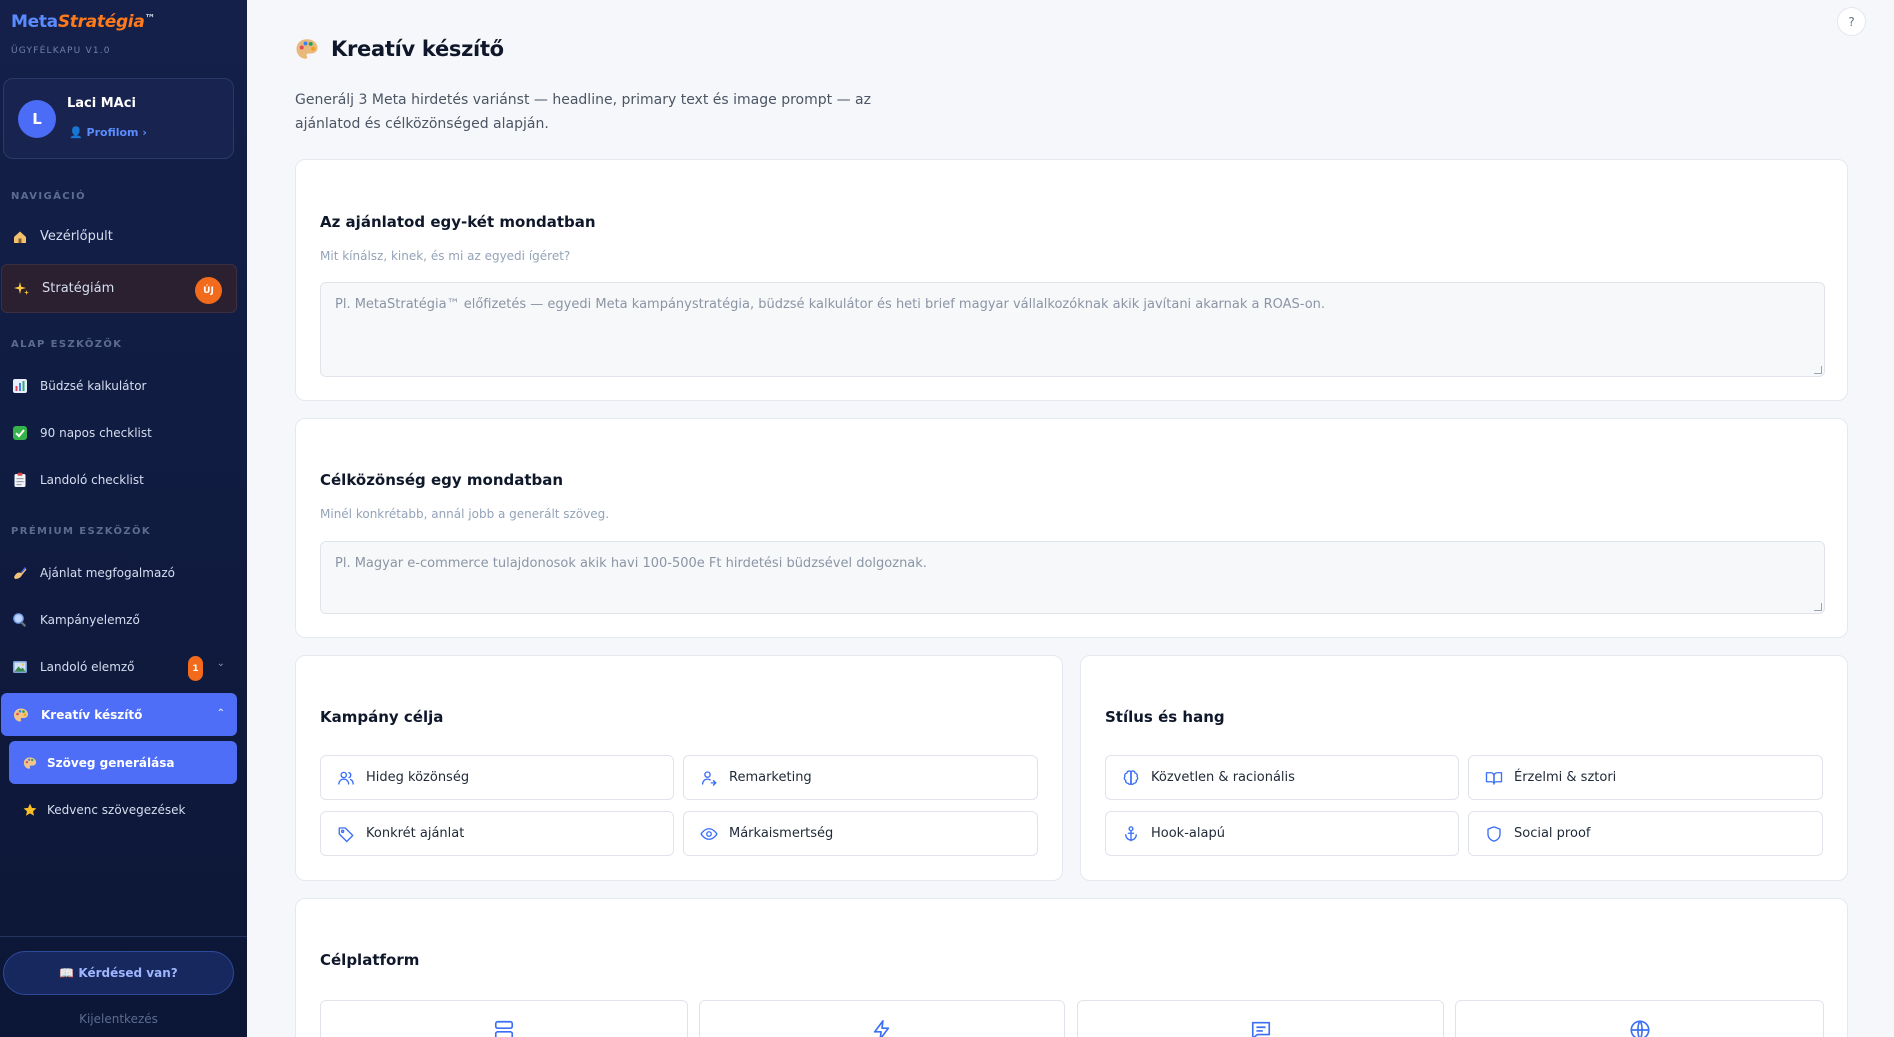 Image resolution: width=1894 pixels, height=1037 pixels. What do you see at coordinates (458, 222) in the screenshot?
I see `offer-card-title: Az ajánlatod egy-két mondatban` at bounding box center [458, 222].